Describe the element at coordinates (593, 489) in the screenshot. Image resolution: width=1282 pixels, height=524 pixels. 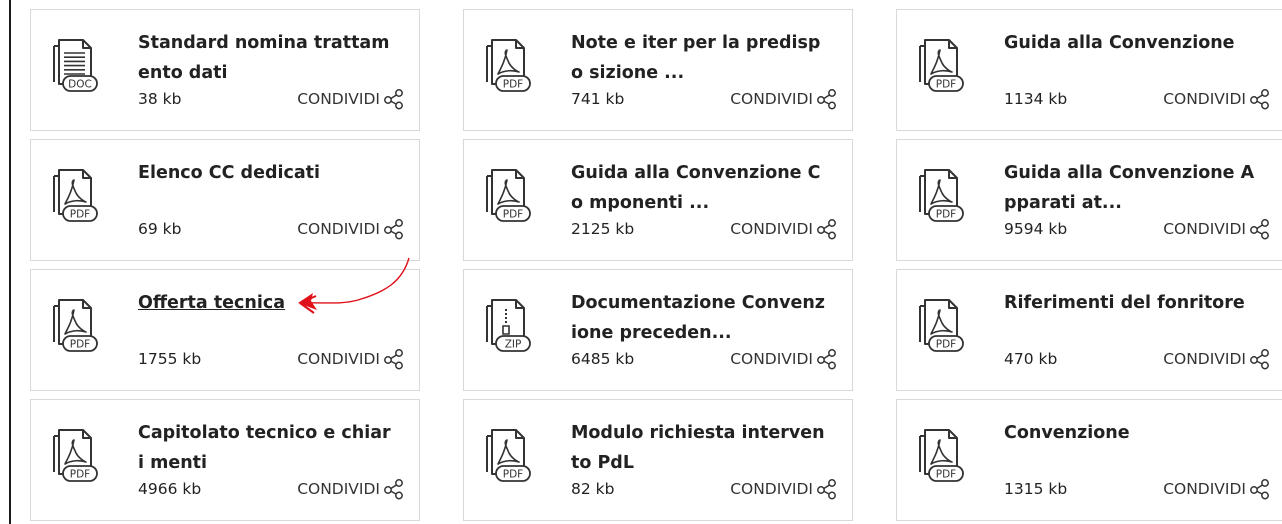
I see `file-size: 82 kb` at that location.